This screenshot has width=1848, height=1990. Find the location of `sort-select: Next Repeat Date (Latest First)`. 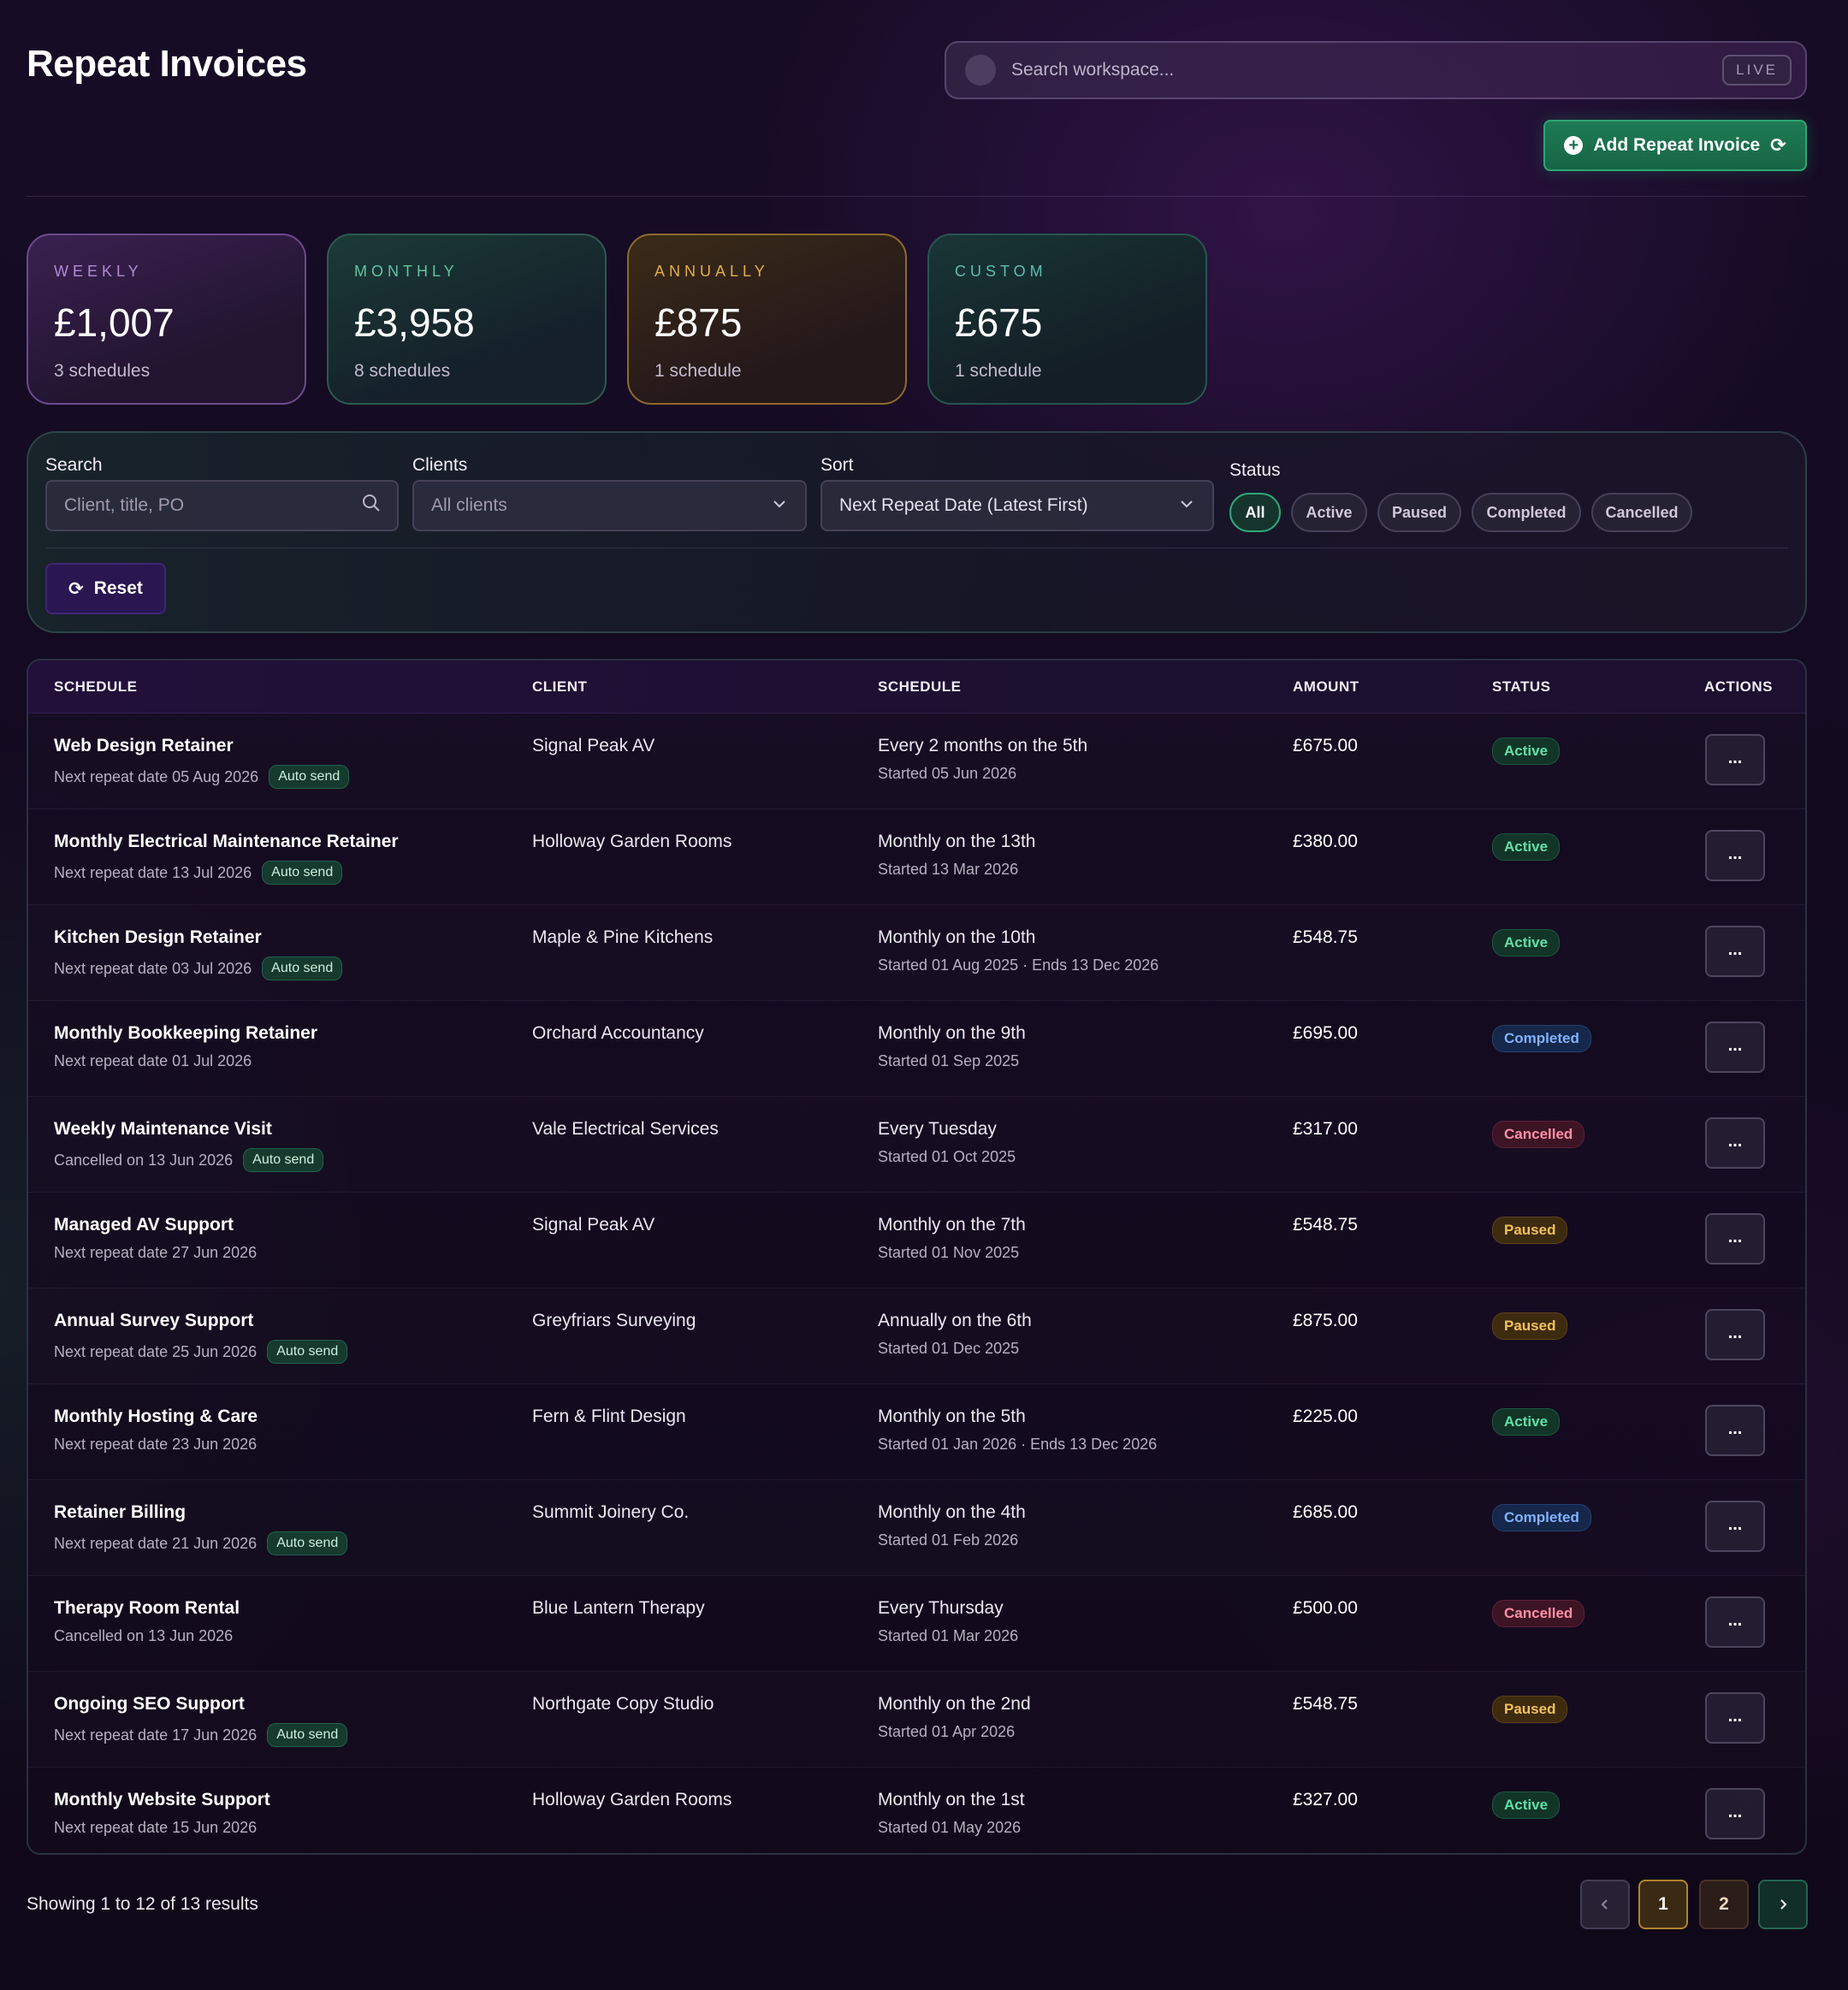

sort-select: Next Repeat Date (Latest First) is located at coordinates (1017, 505).